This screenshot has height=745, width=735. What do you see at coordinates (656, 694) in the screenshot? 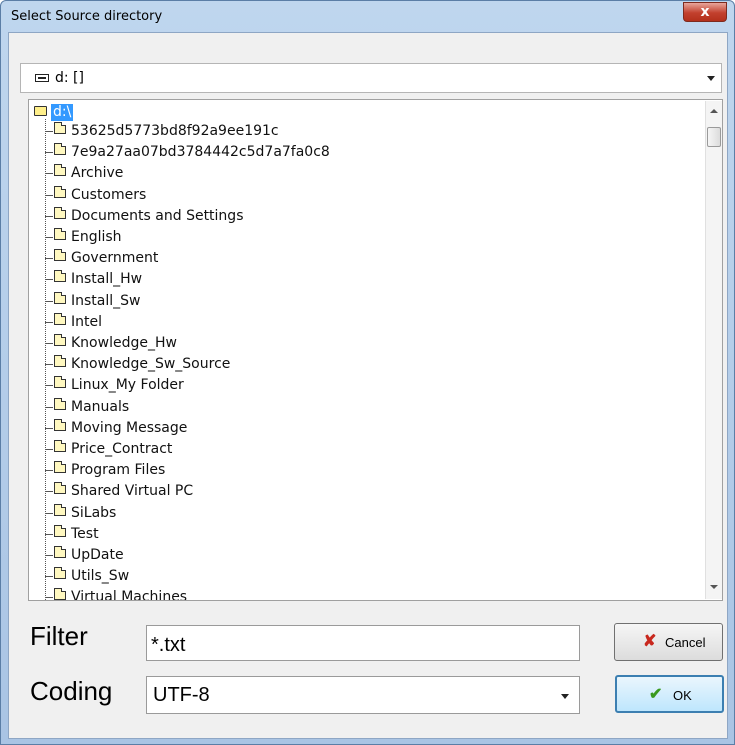
I see `checkmark-icon: ✔` at bounding box center [656, 694].